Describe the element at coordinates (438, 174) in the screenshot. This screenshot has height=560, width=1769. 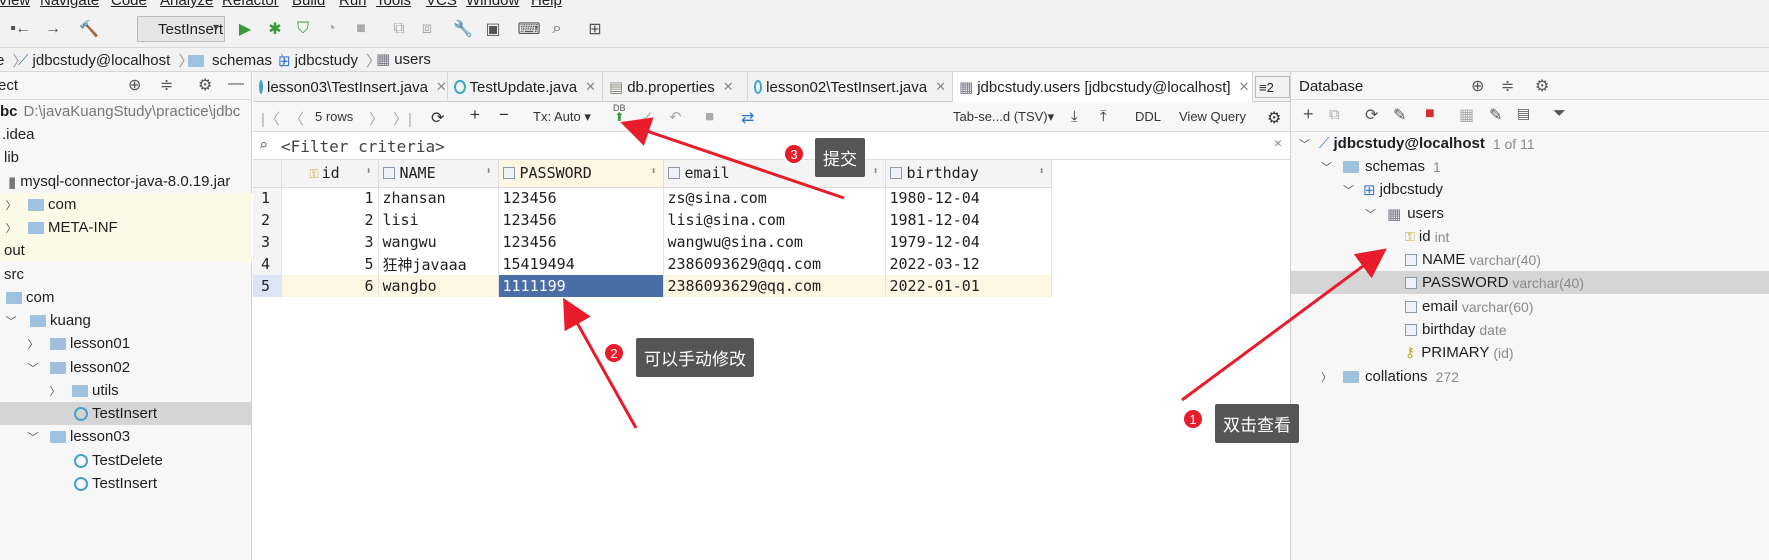
I see `column-header-name: NAME ⬍` at that location.